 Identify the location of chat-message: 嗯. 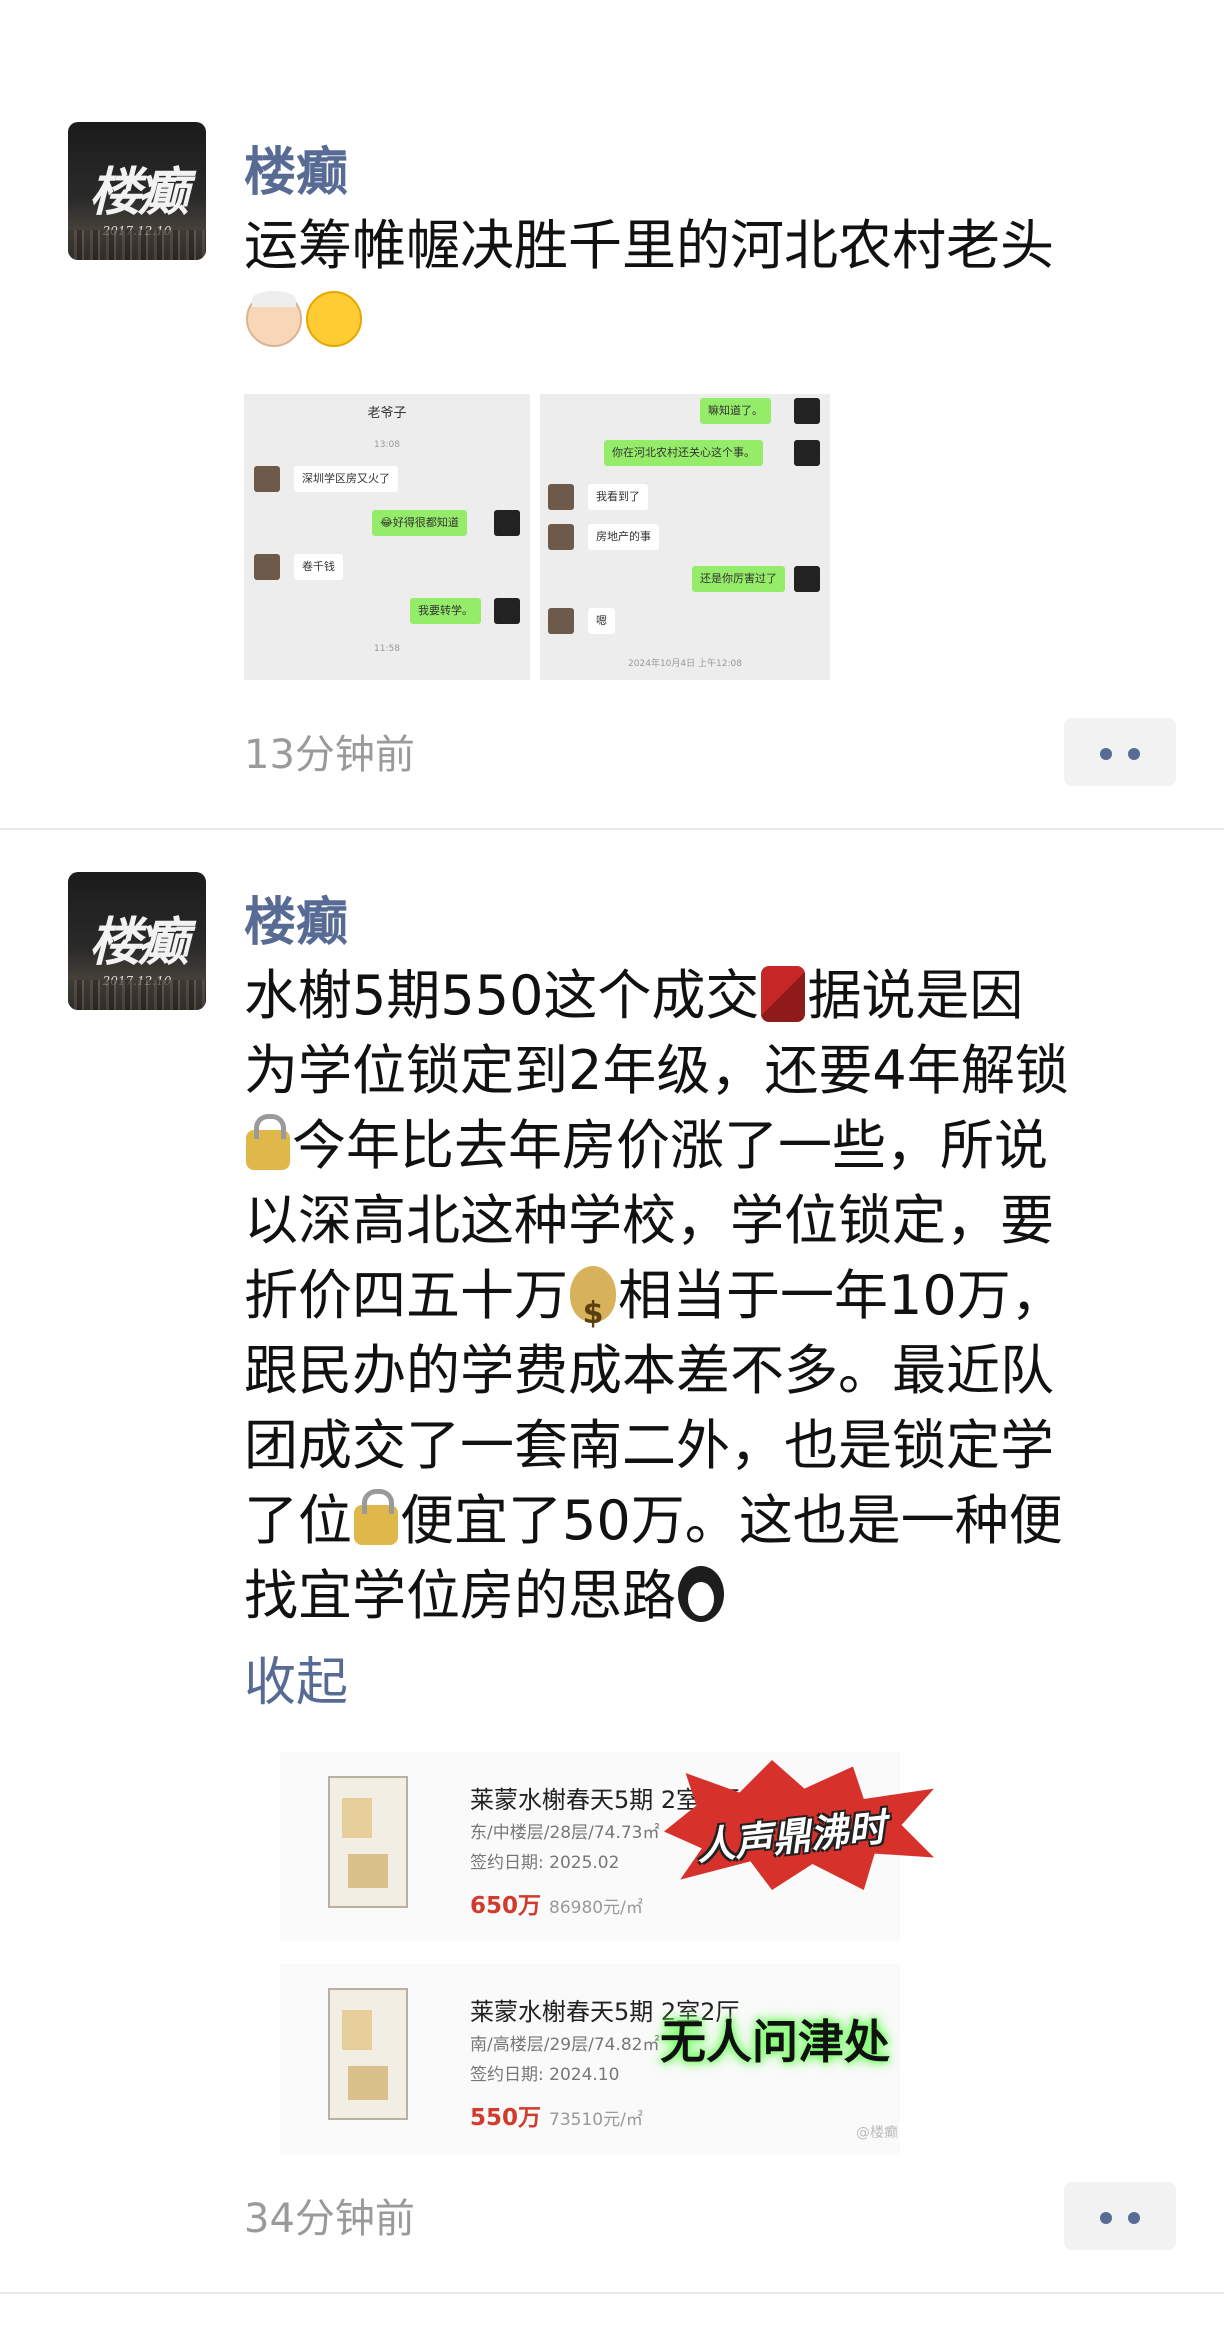
(601, 621).